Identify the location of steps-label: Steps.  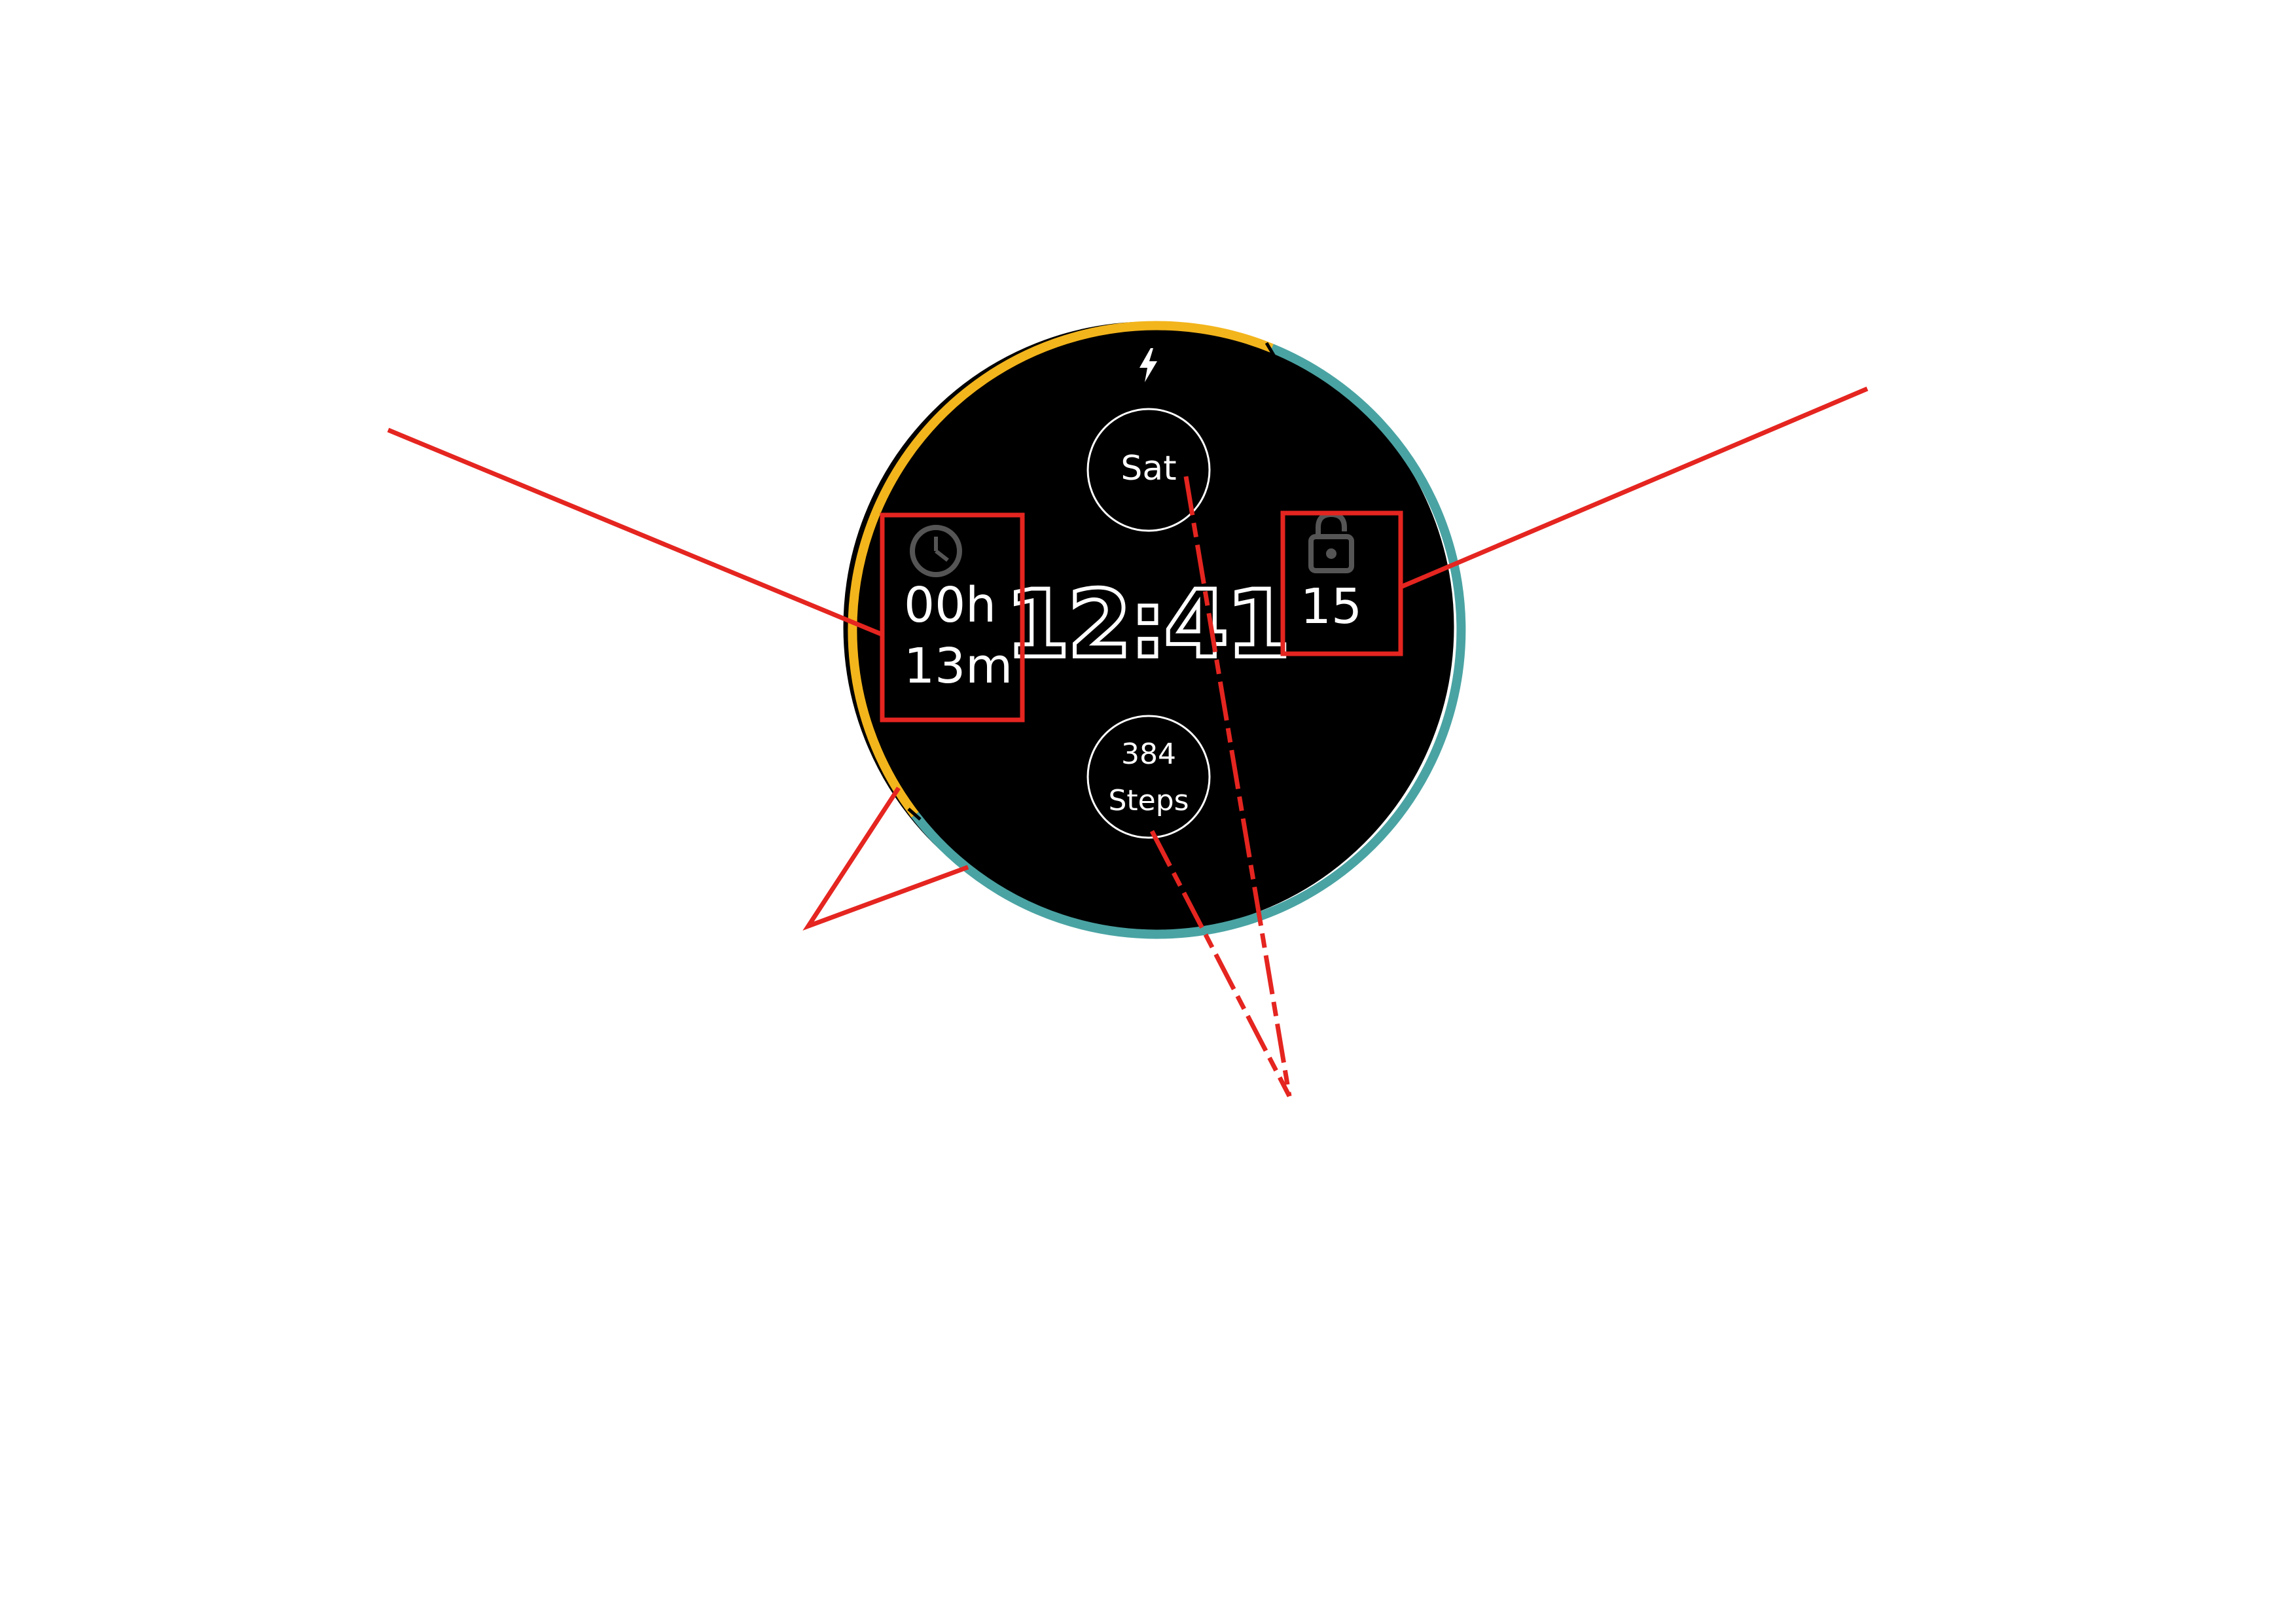
(1148, 801).